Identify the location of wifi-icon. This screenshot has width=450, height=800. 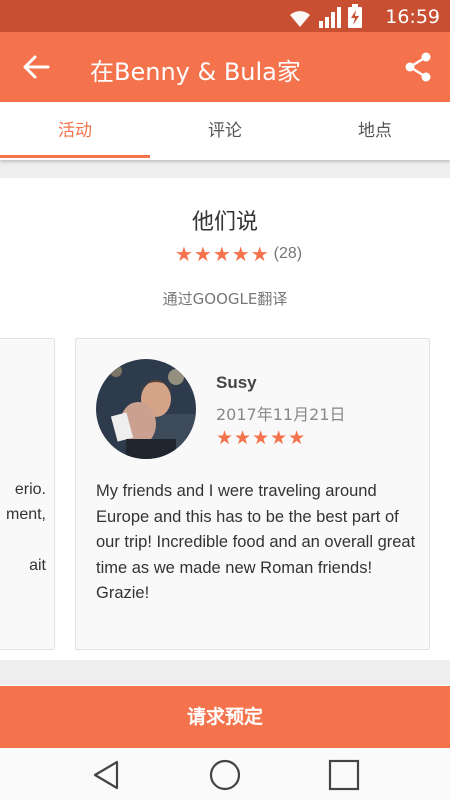
(300, 19).